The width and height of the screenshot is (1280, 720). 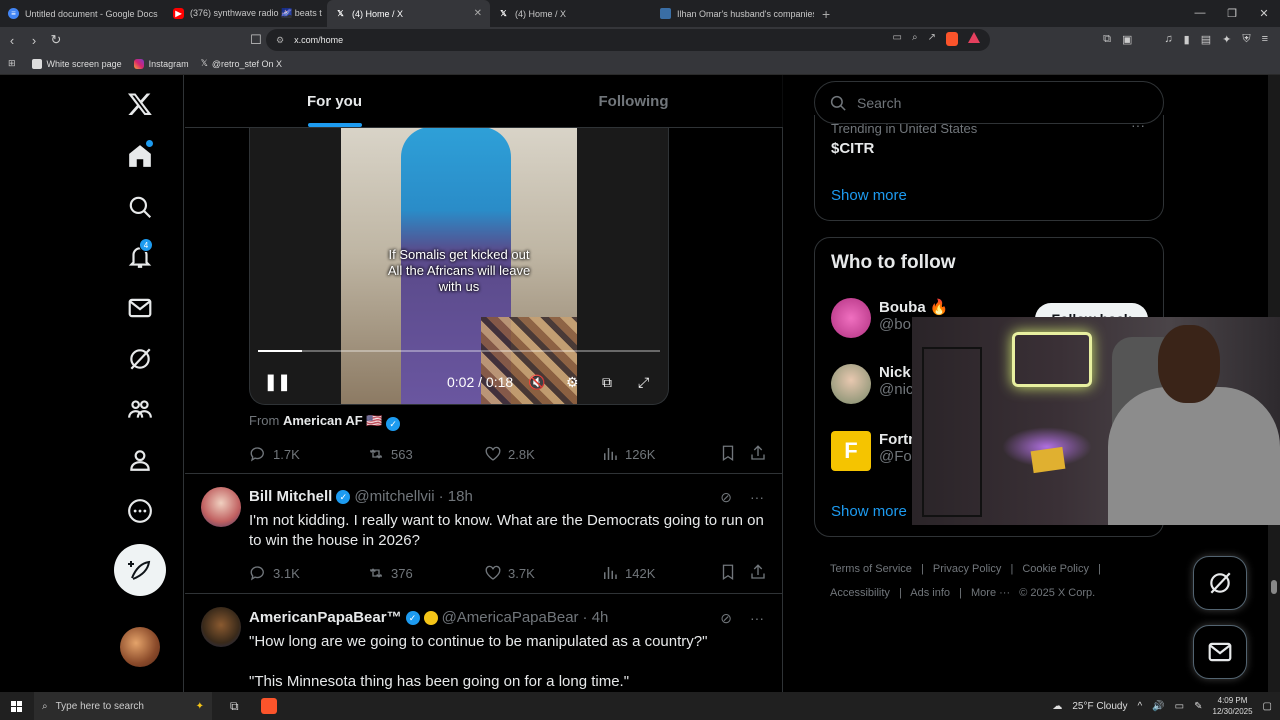 I want to click on post-time: · 4h, so click(x=596, y=617).